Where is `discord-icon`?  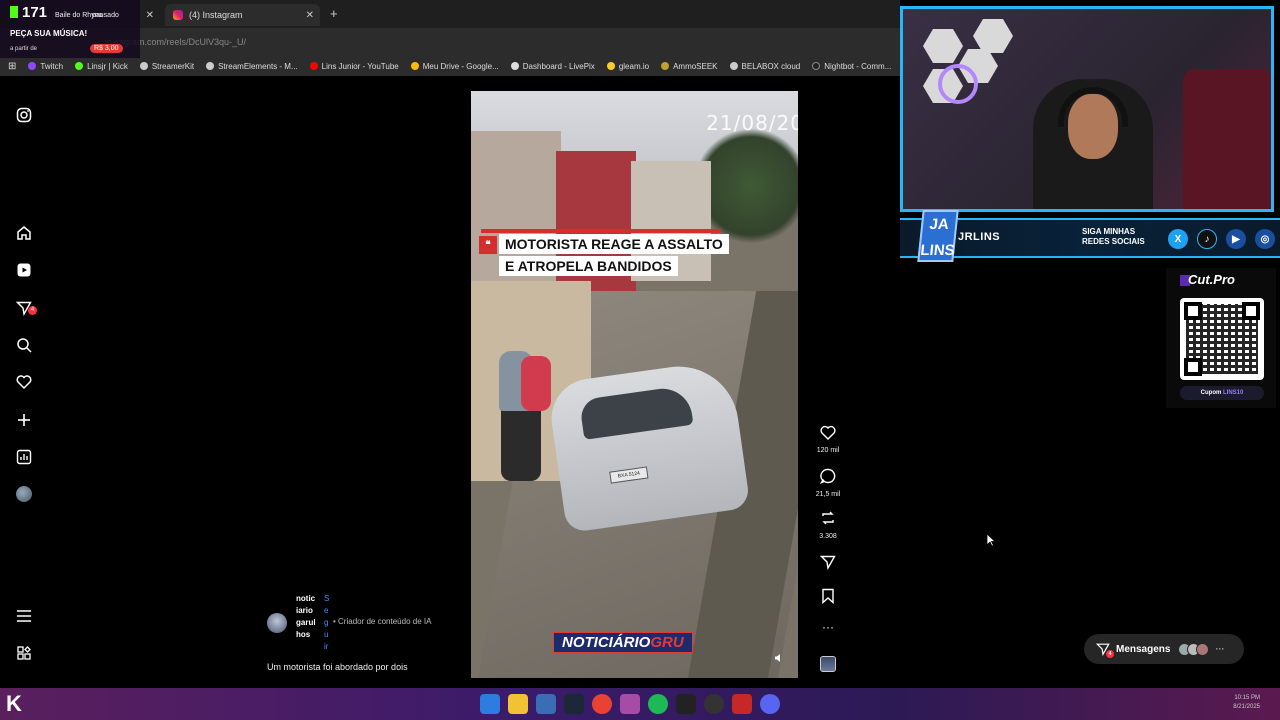 discord-icon is located at coordinates (770, 704).